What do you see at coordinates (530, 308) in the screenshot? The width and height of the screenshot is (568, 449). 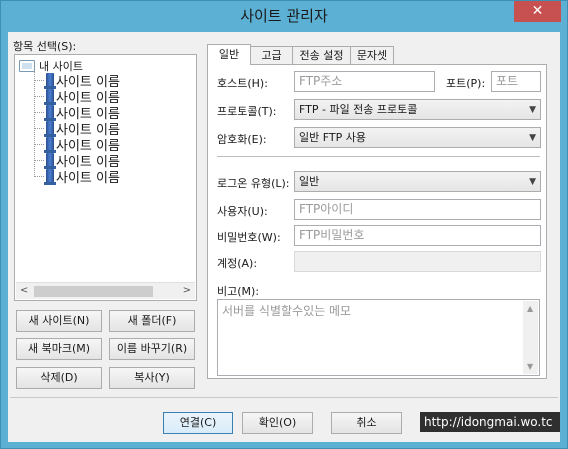 I see `scroll-up-icon: ▲` at bounding box center [530, 308].